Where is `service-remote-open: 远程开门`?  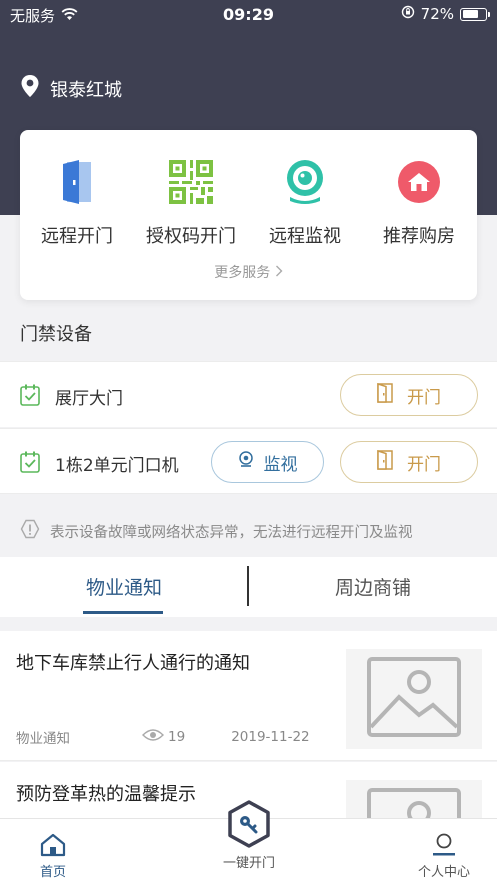
service-remote-open: 远程开门 is located at coordinates (77, 203).